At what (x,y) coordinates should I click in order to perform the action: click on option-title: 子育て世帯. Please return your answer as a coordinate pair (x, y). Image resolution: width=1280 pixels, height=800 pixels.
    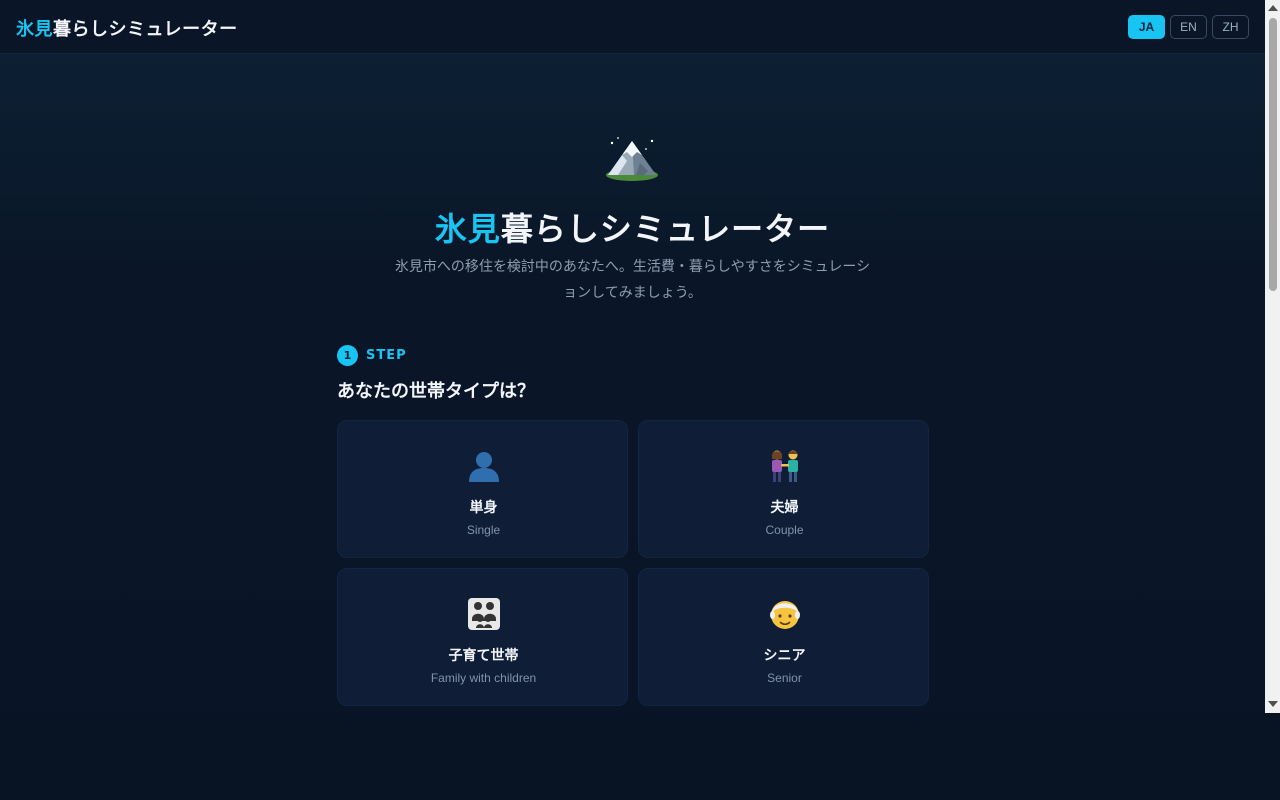
    Looking at the image, I should click on (483, 656).